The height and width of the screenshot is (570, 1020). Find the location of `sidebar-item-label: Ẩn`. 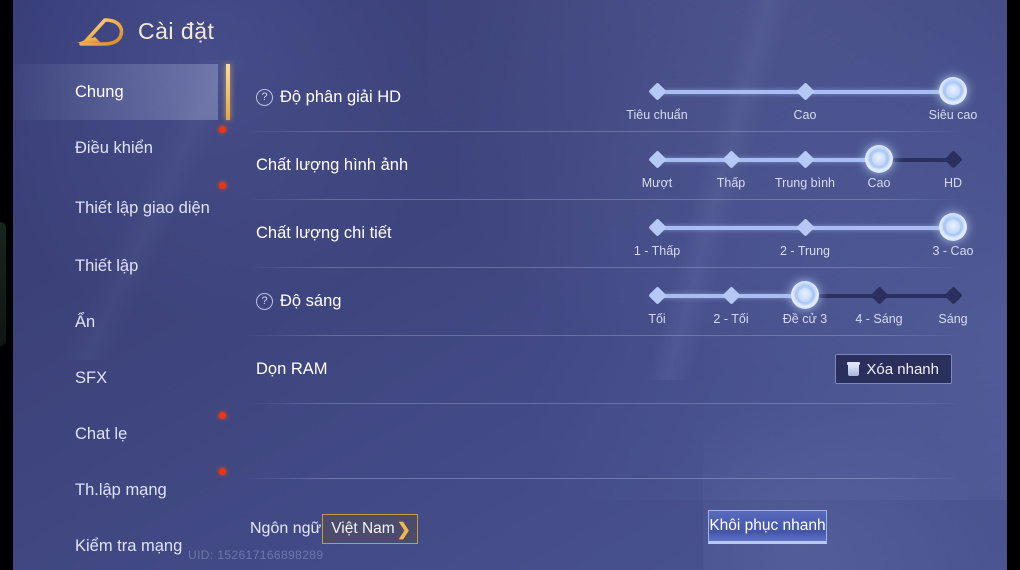

sidebar-item-label: Ẩn is located at coordinates (85, 321).